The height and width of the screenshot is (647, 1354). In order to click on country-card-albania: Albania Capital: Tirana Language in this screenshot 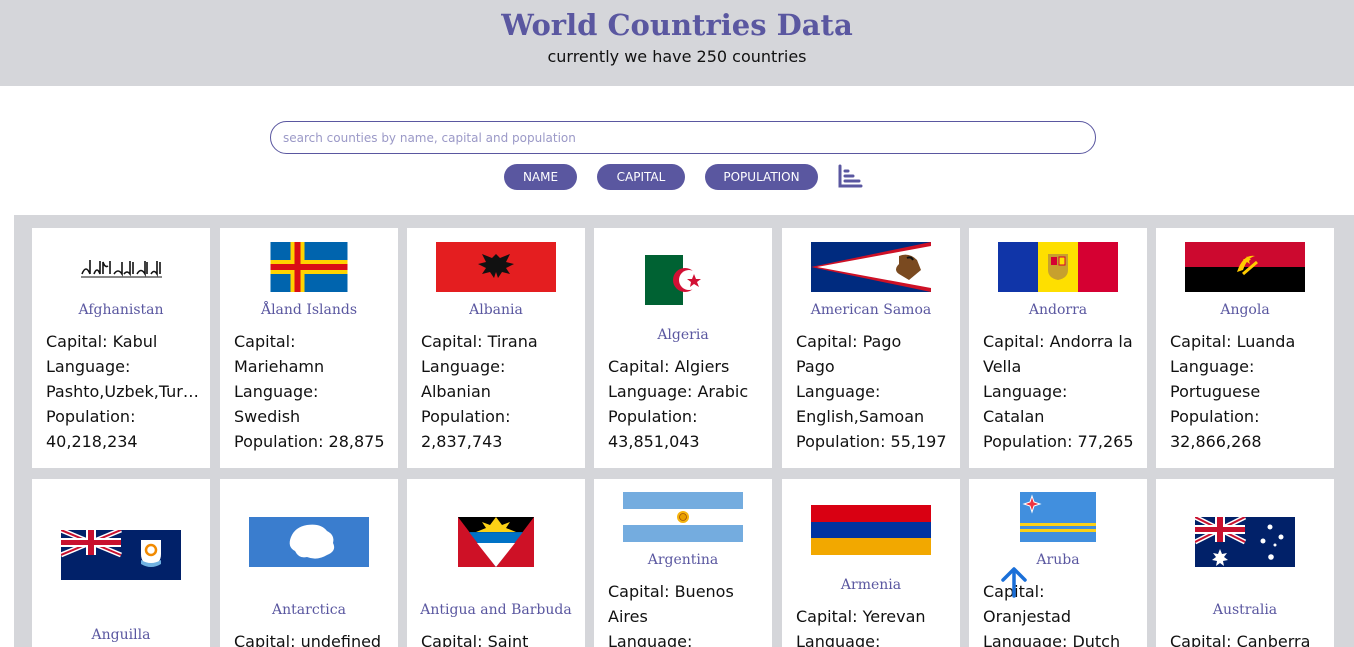, I will do `click(496, 348)`.